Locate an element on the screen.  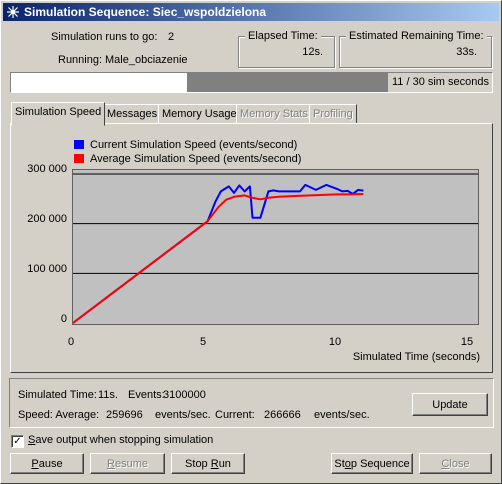
stop-run-button: Stop Run is located at coordinates (208, 463).